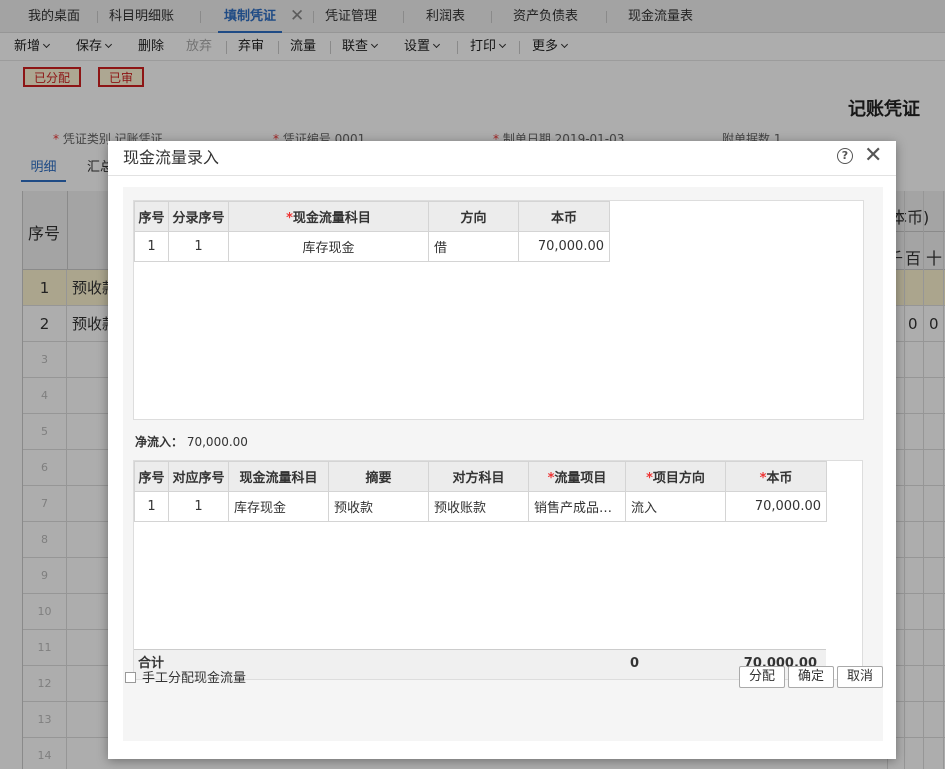 This screenshot has height=769, width=945. Describe the element at coordinates (502, 158) in the screenshot. I see `dialog-header: 现金流量录入 ? ✕` at that location.